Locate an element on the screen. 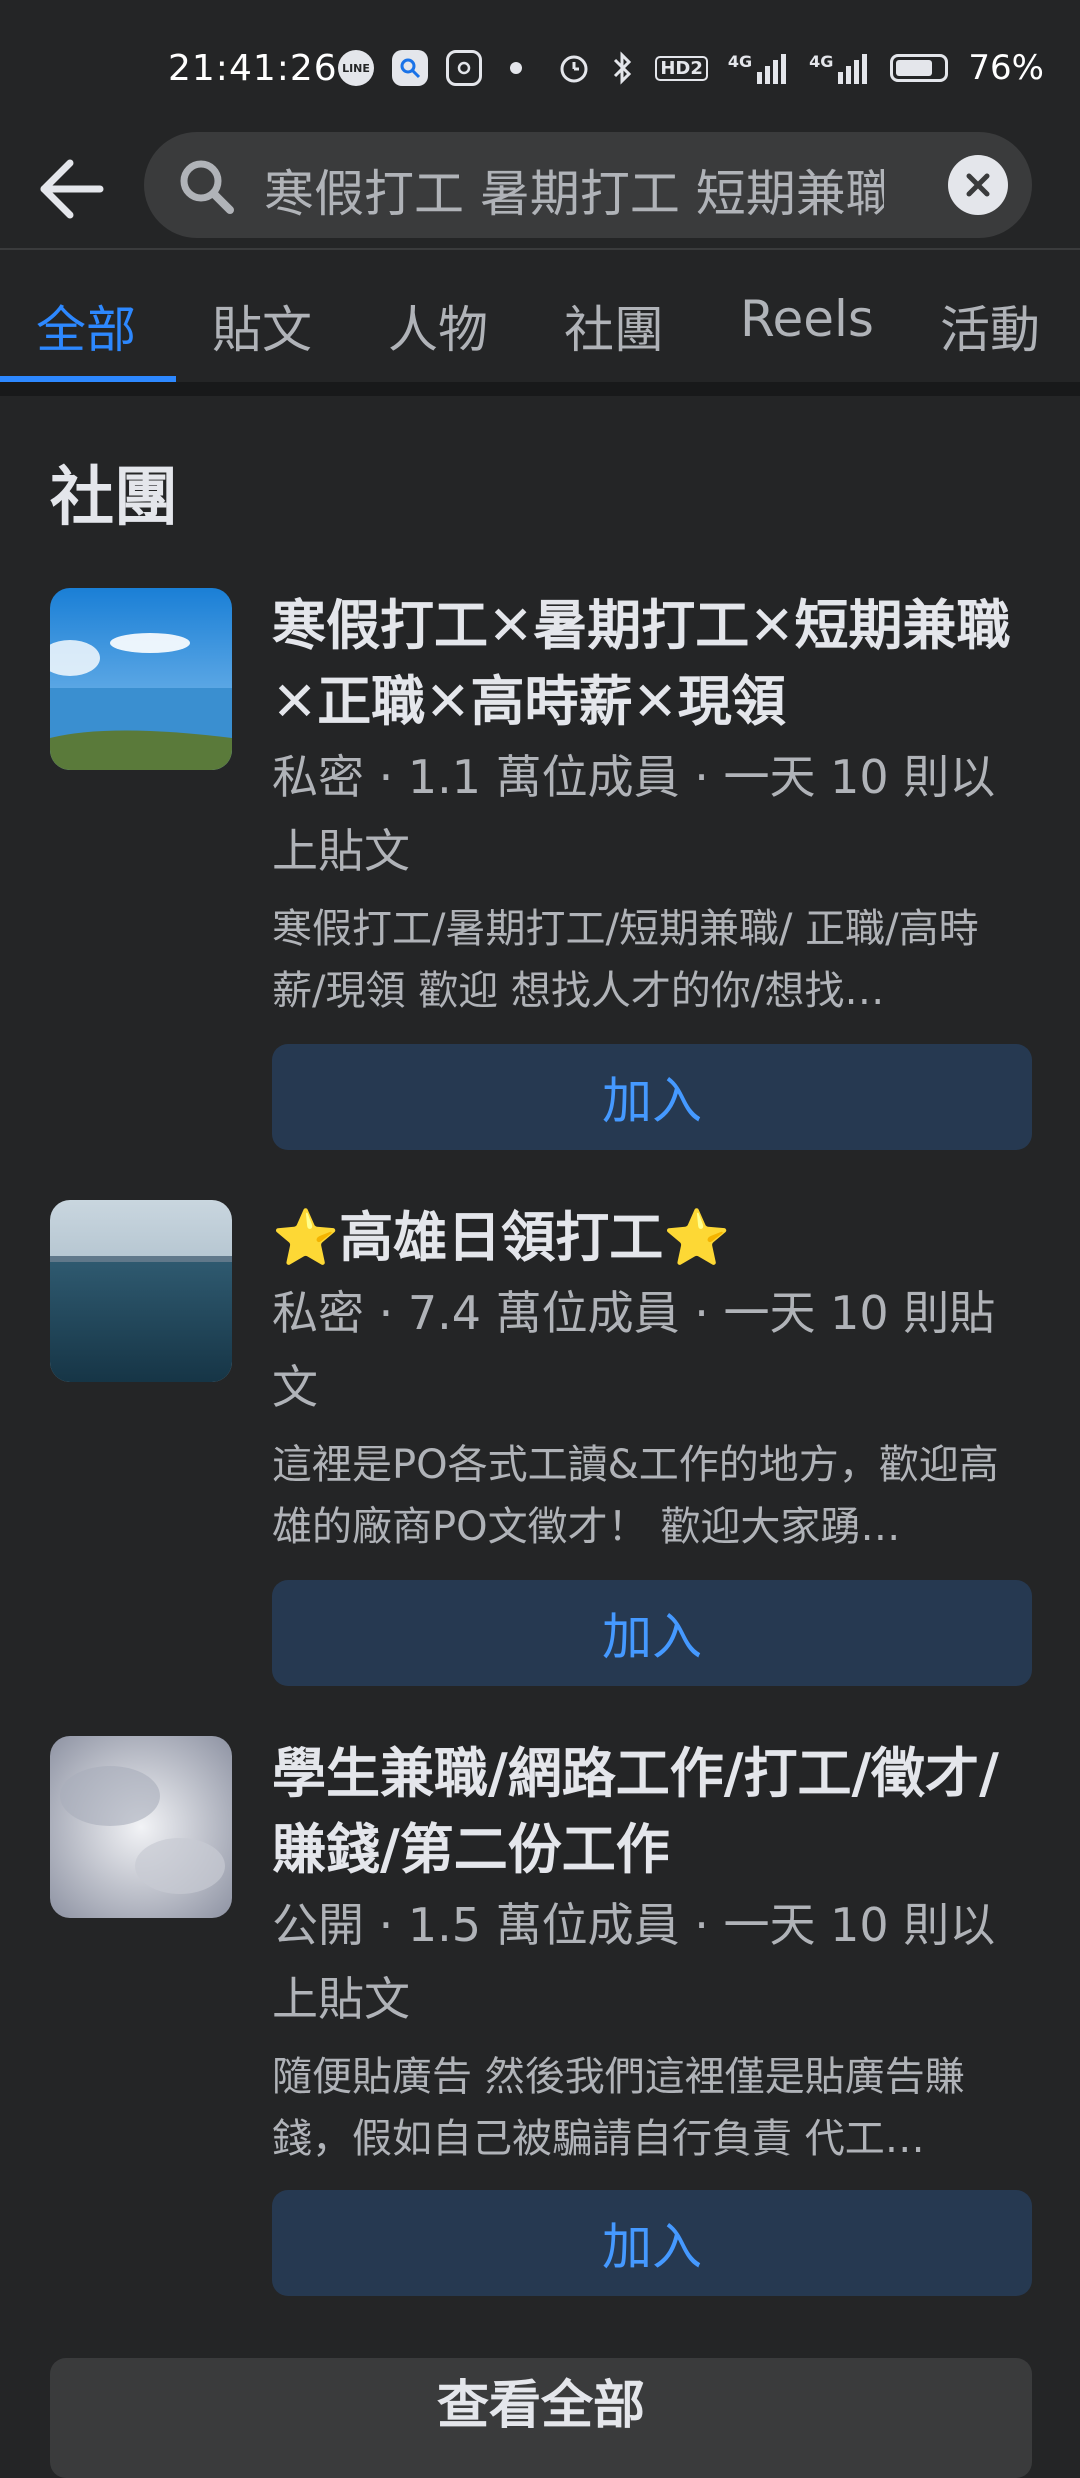  search-app-icon is located at coordinates (410, 68).